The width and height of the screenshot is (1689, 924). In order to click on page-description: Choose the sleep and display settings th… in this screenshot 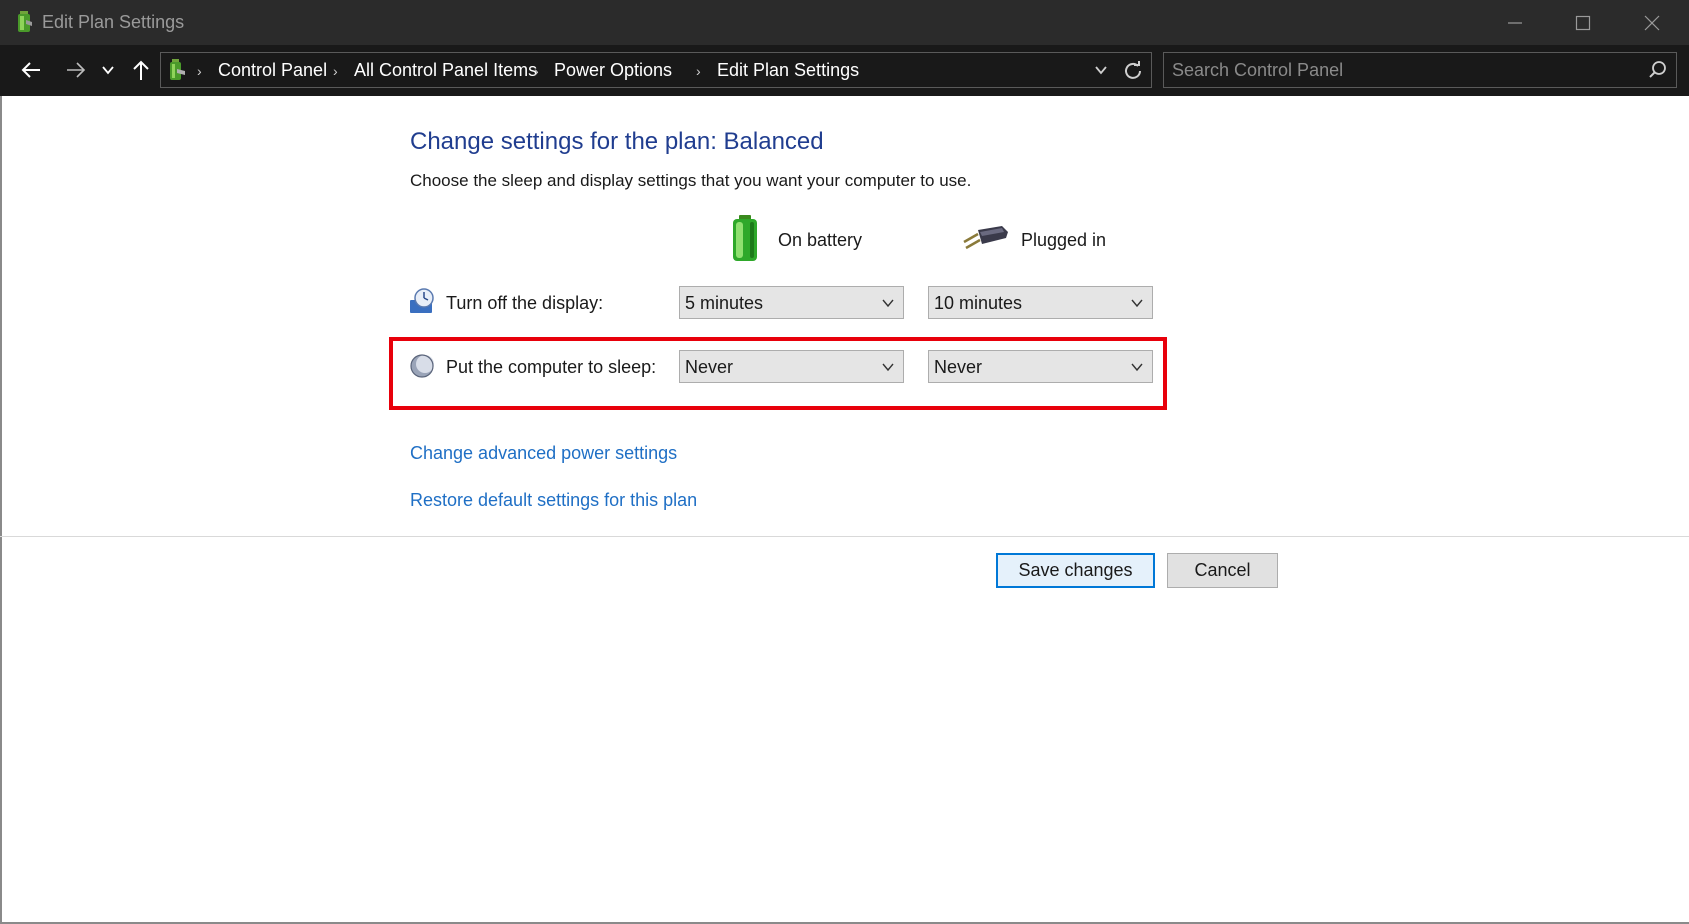, I will do `click(691, 180)`.